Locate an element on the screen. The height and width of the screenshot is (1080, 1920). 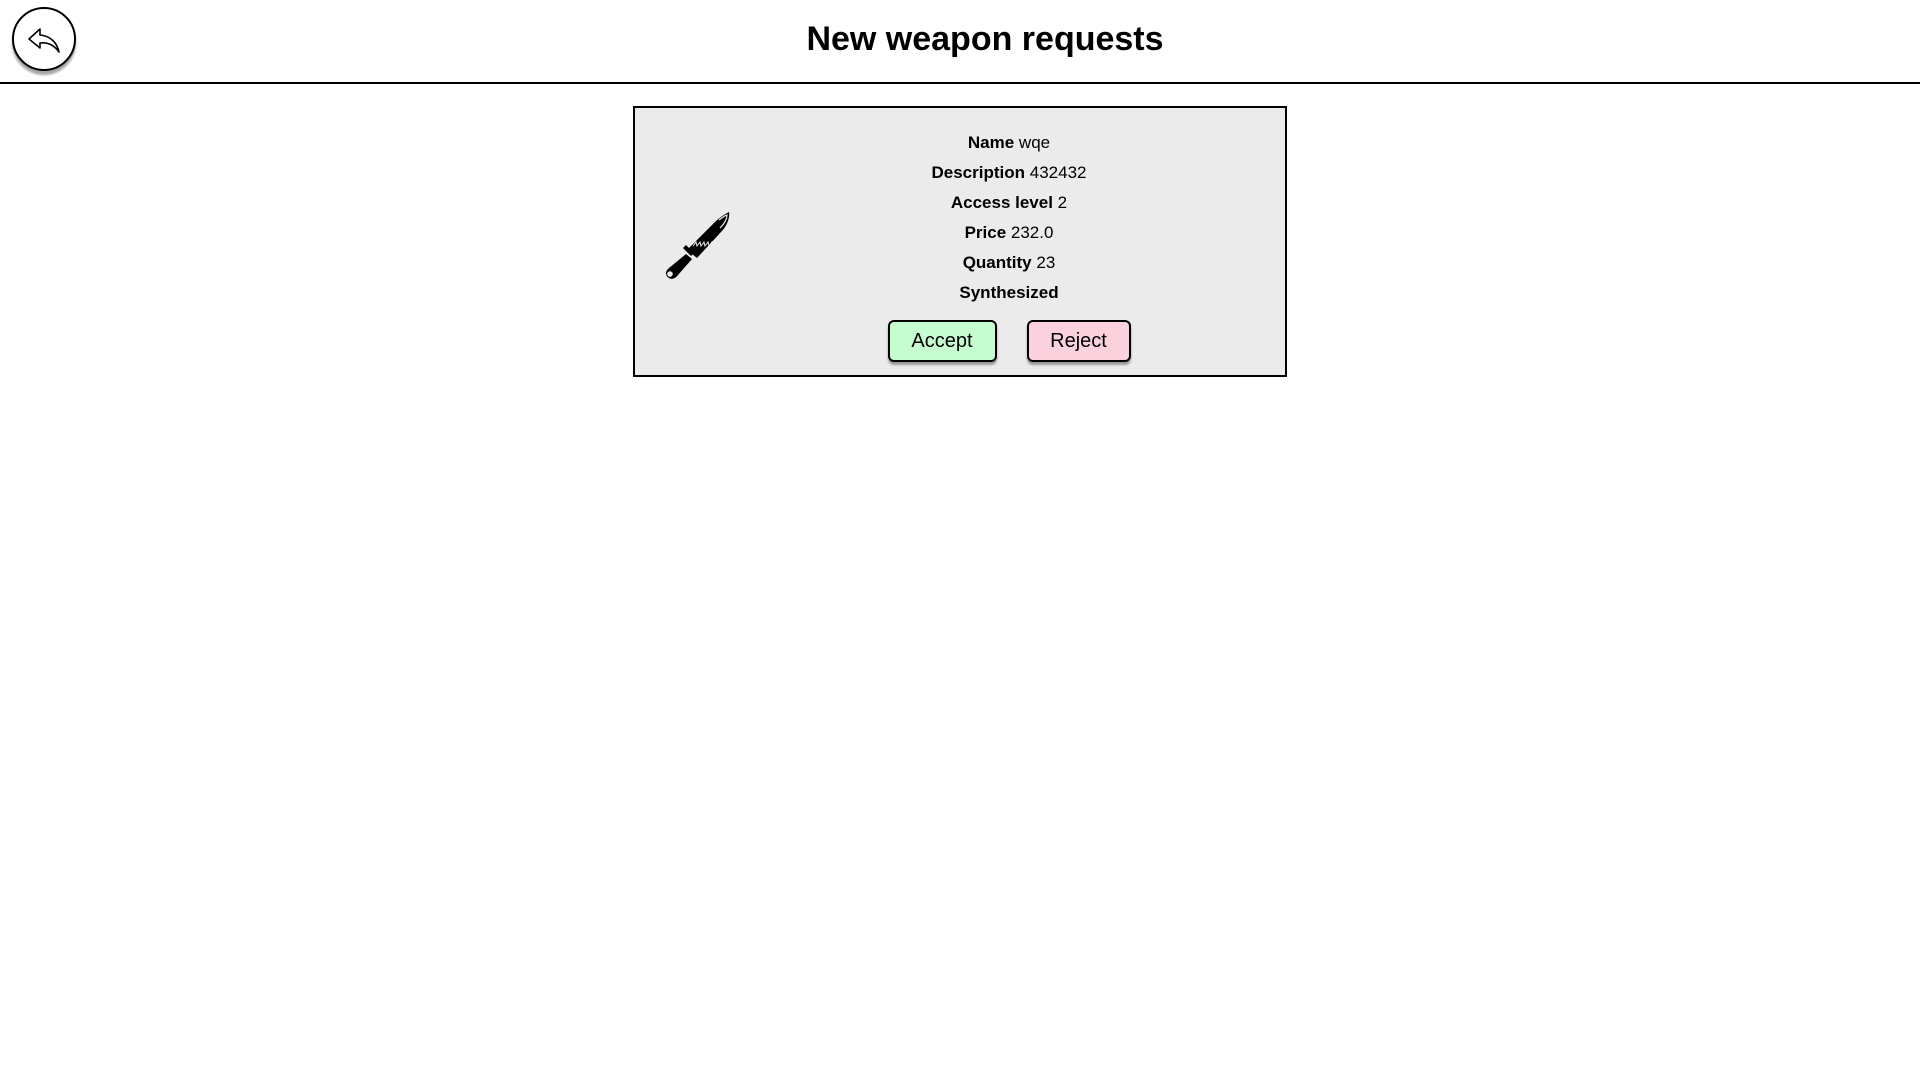
access-level-row: Access level 2 is located at coordinates (1009, 203).